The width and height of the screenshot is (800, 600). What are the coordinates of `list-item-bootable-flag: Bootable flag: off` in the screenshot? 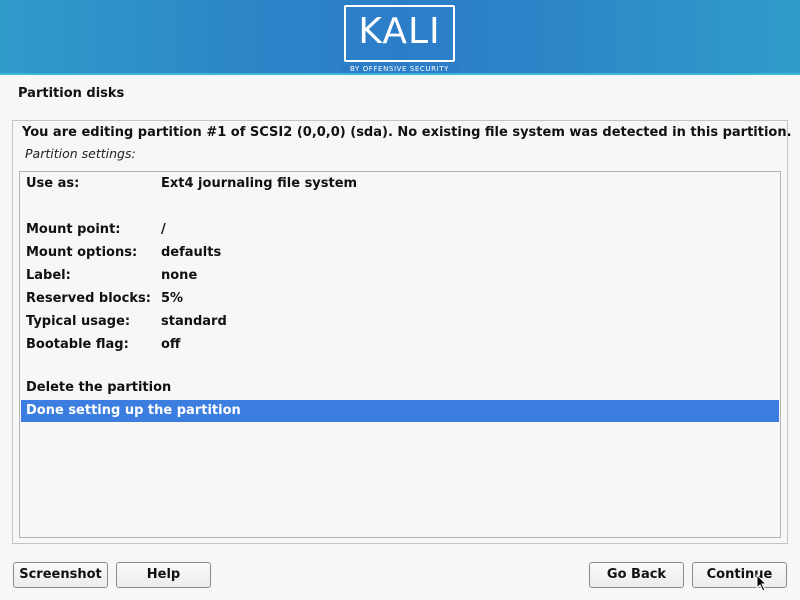 It's located at (400, 345).